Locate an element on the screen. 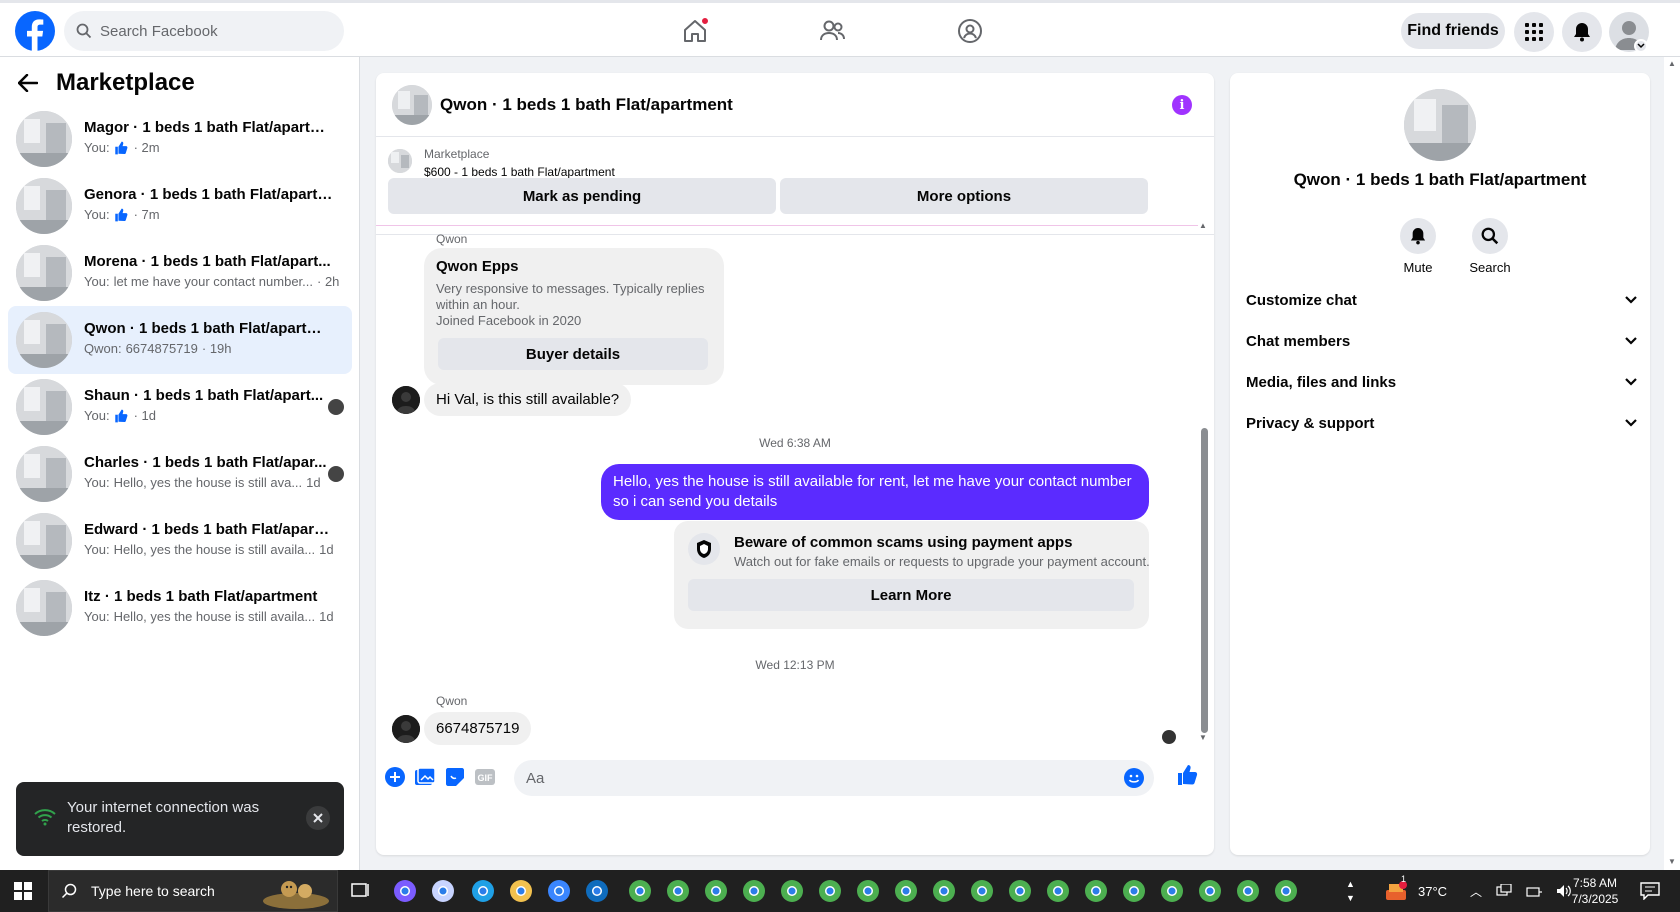 The height and width of the screenshot is (912, 1680). info-icon: i is located at coordinates (1182, 105).